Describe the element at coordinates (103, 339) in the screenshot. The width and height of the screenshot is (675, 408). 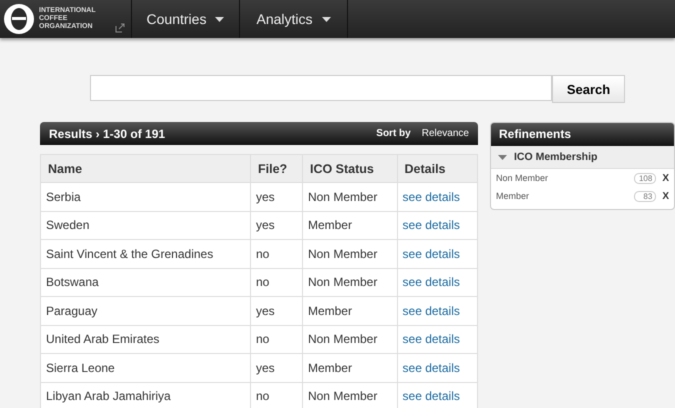
I see `table-cell: United Arab Emirates` at that location.